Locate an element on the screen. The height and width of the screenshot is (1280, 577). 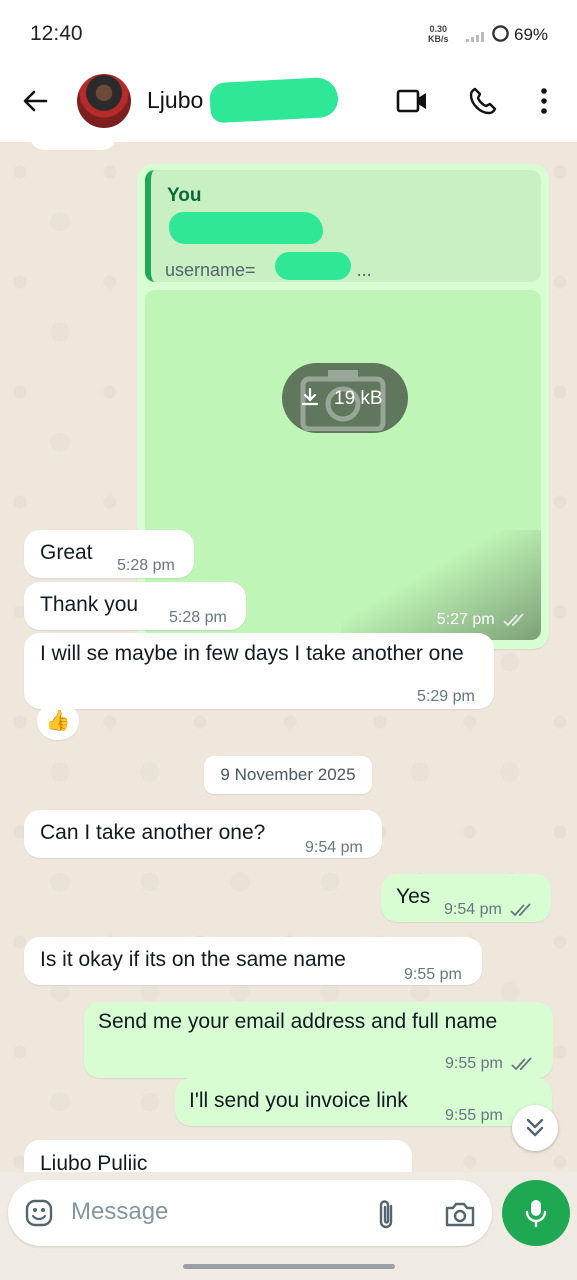
message-text: Can I take another one? is located at coordinates (153, 832).